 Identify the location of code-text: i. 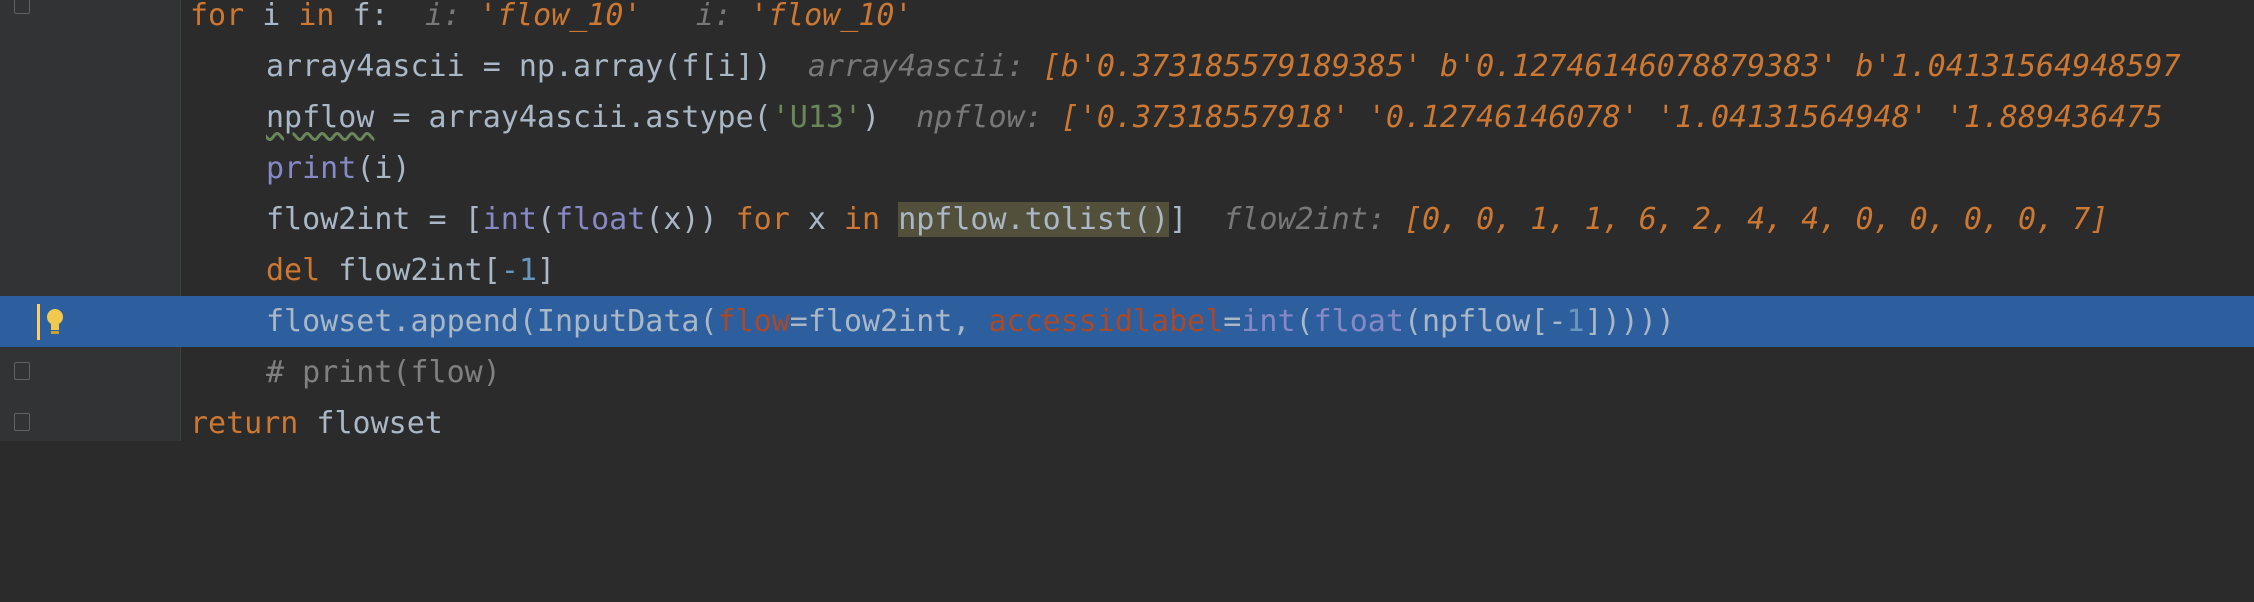
(271, 16).